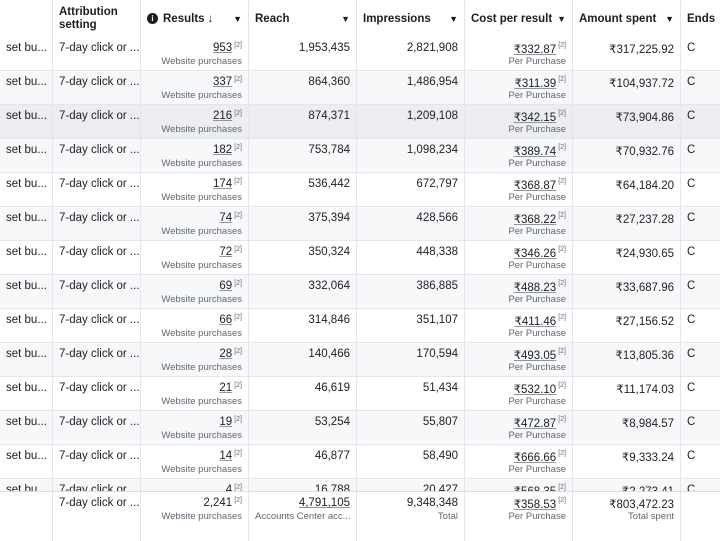 This screenshot has height=541, width=720. What do you see at coordinates (195, 18) in the screenshot?
I see `results-header: i Results ↓ ▼` at bounding box center [195, 18].